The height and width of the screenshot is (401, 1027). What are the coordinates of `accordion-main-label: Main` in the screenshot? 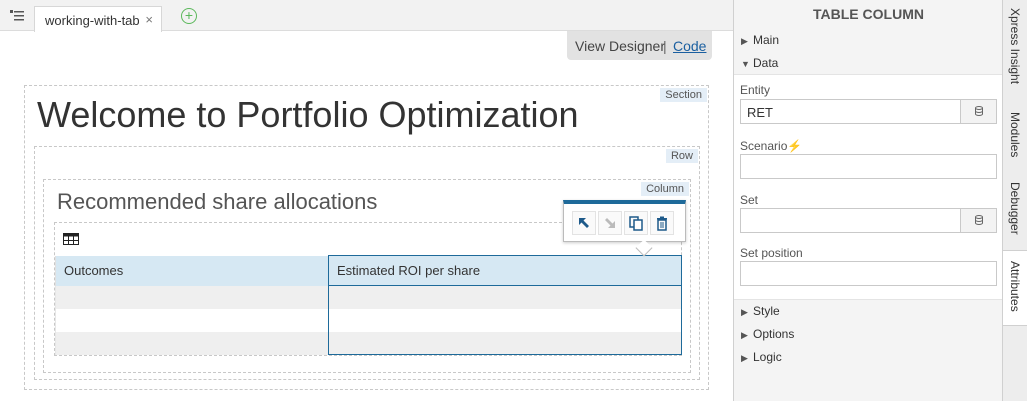 It's located at (766, 40).